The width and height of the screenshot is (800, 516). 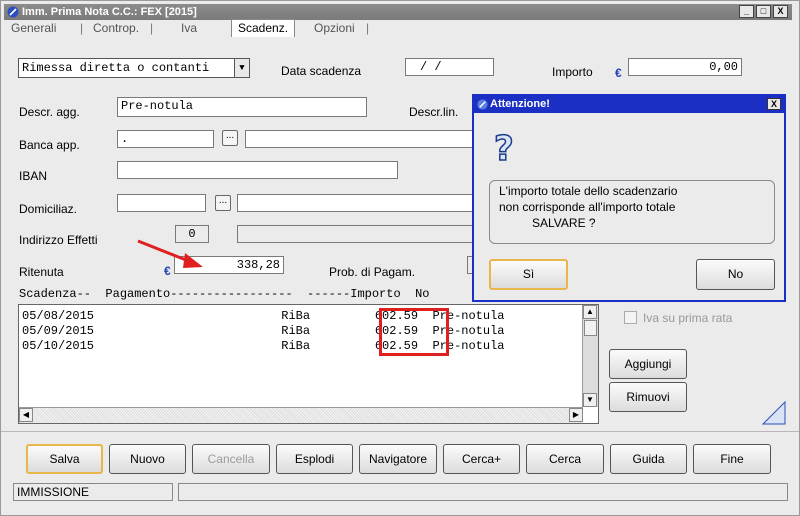 I want to click on tab-scadenz: Scadenz., so click(x=263, y=28).